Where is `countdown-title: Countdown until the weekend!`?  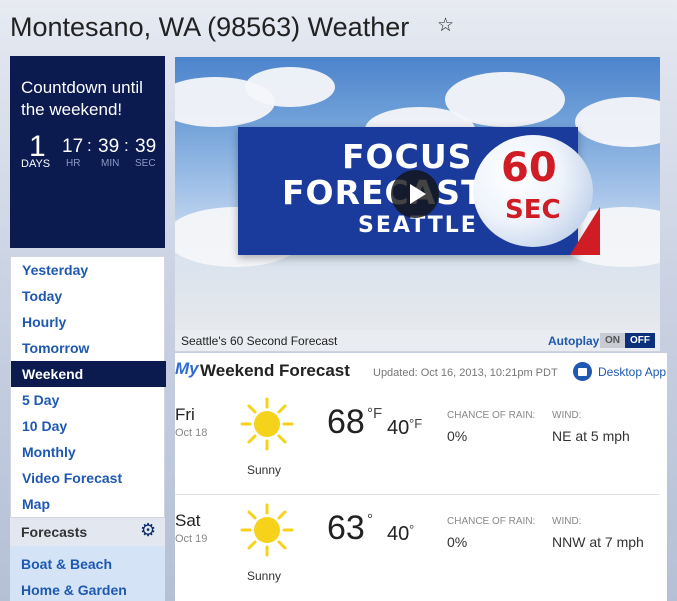 countdown-title: Countdown until the weekend! is located at coordinates (82, 98).